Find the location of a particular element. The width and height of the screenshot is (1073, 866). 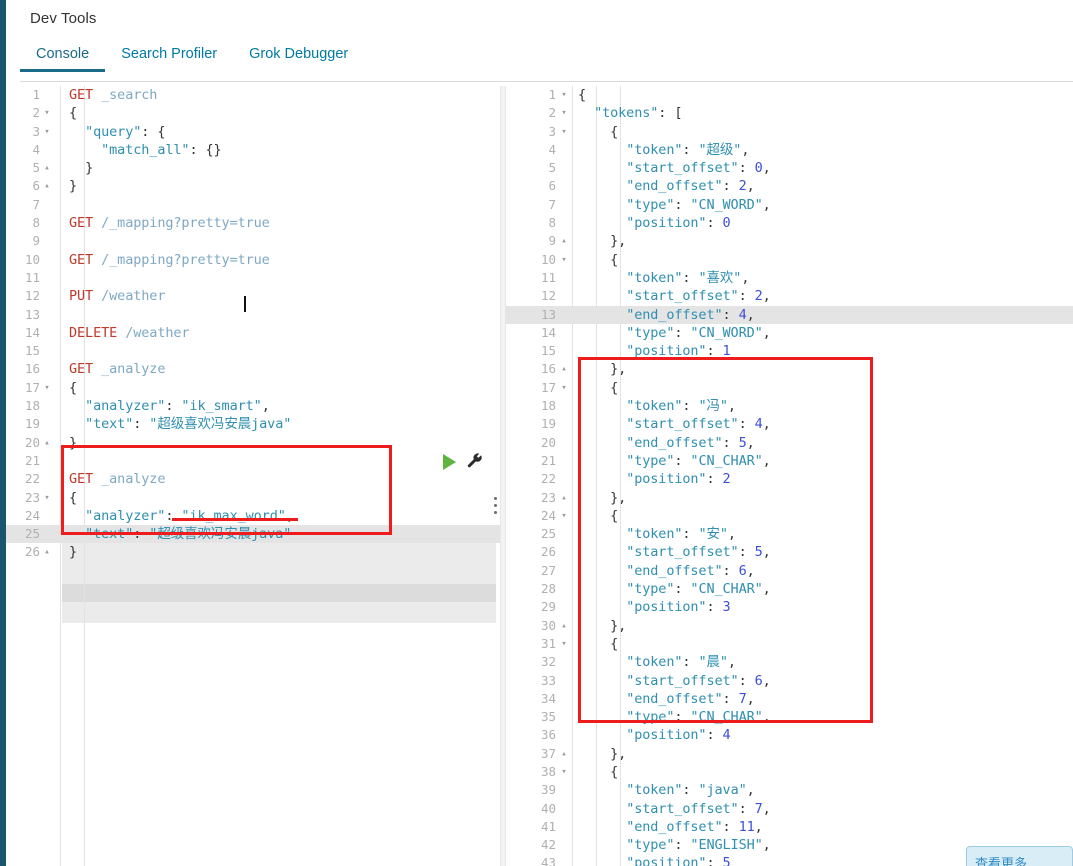

editor-line: 19 "text": "超级喜欢冯安晨java" is located at coordinates (253, 424).